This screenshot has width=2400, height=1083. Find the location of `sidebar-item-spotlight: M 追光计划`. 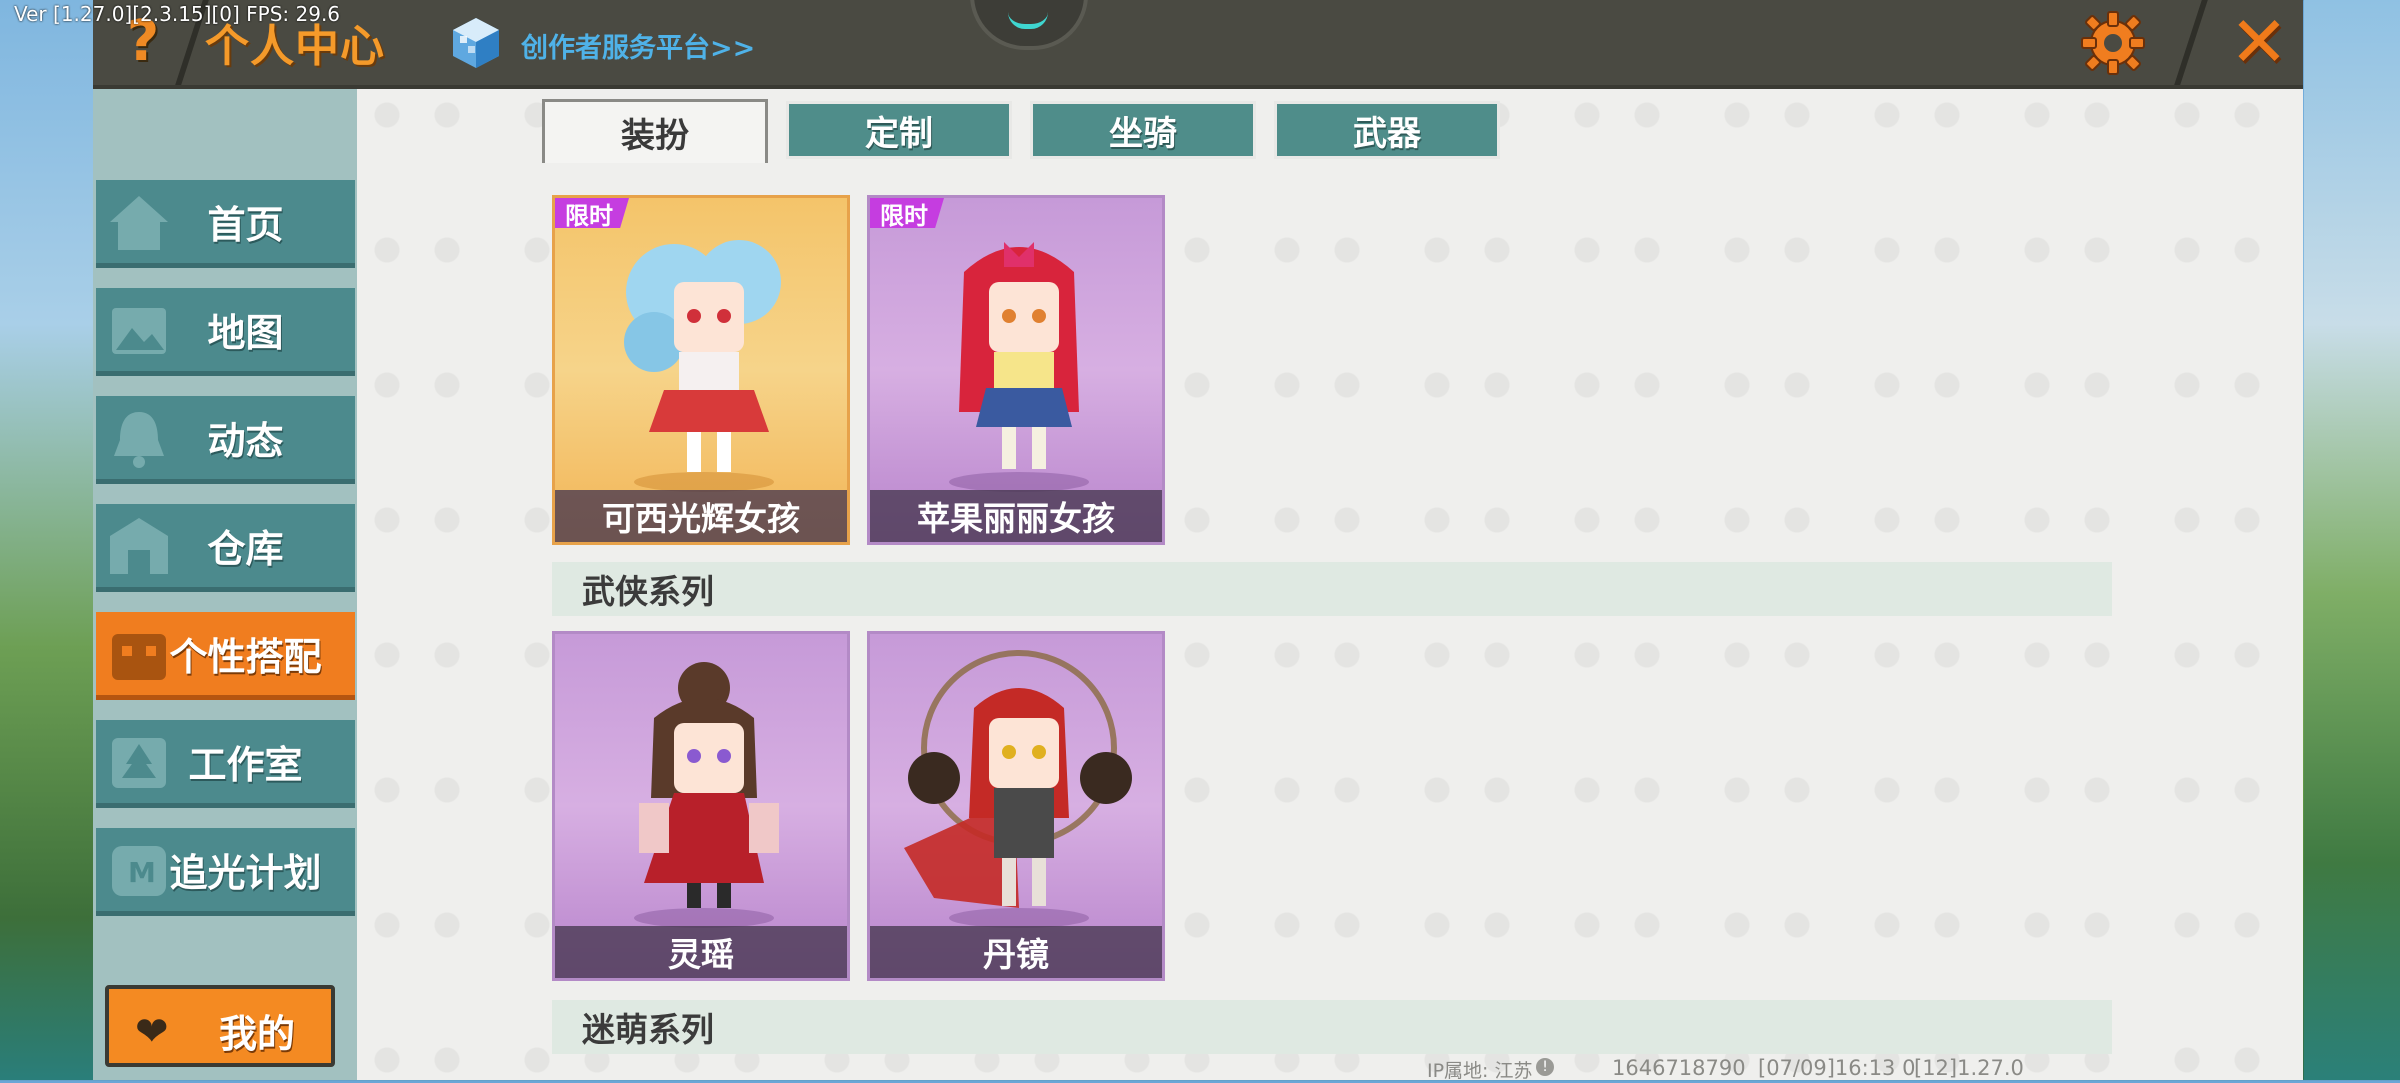

sidebar-item-spotlight: M 追光计划 is located at coordinates (225, 872).